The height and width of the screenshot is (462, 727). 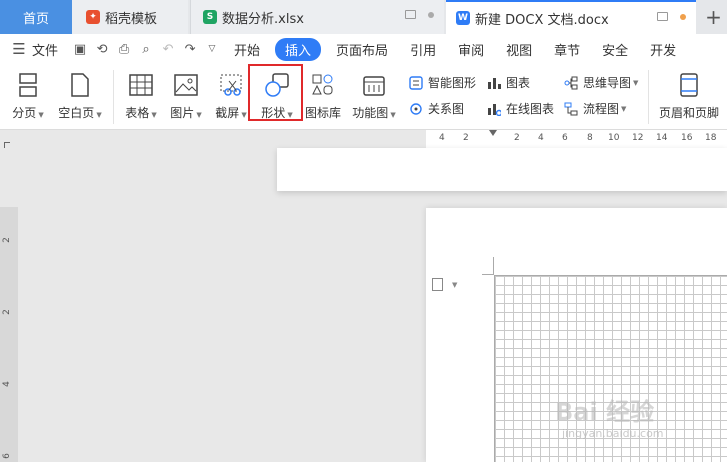 What do you see at coordinates (6, 240) in the screenshot?
I see `ruler-tick: 2` at bounding box center [6, 240].